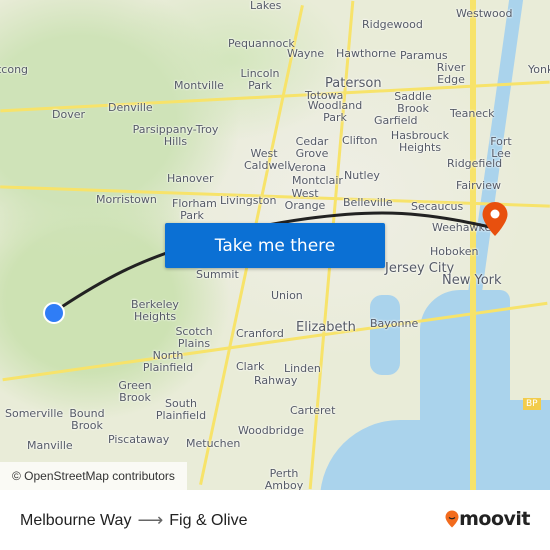 This screenshot has width=550, height=550. I want to click on brand-name: moovit, so click(494, 519).